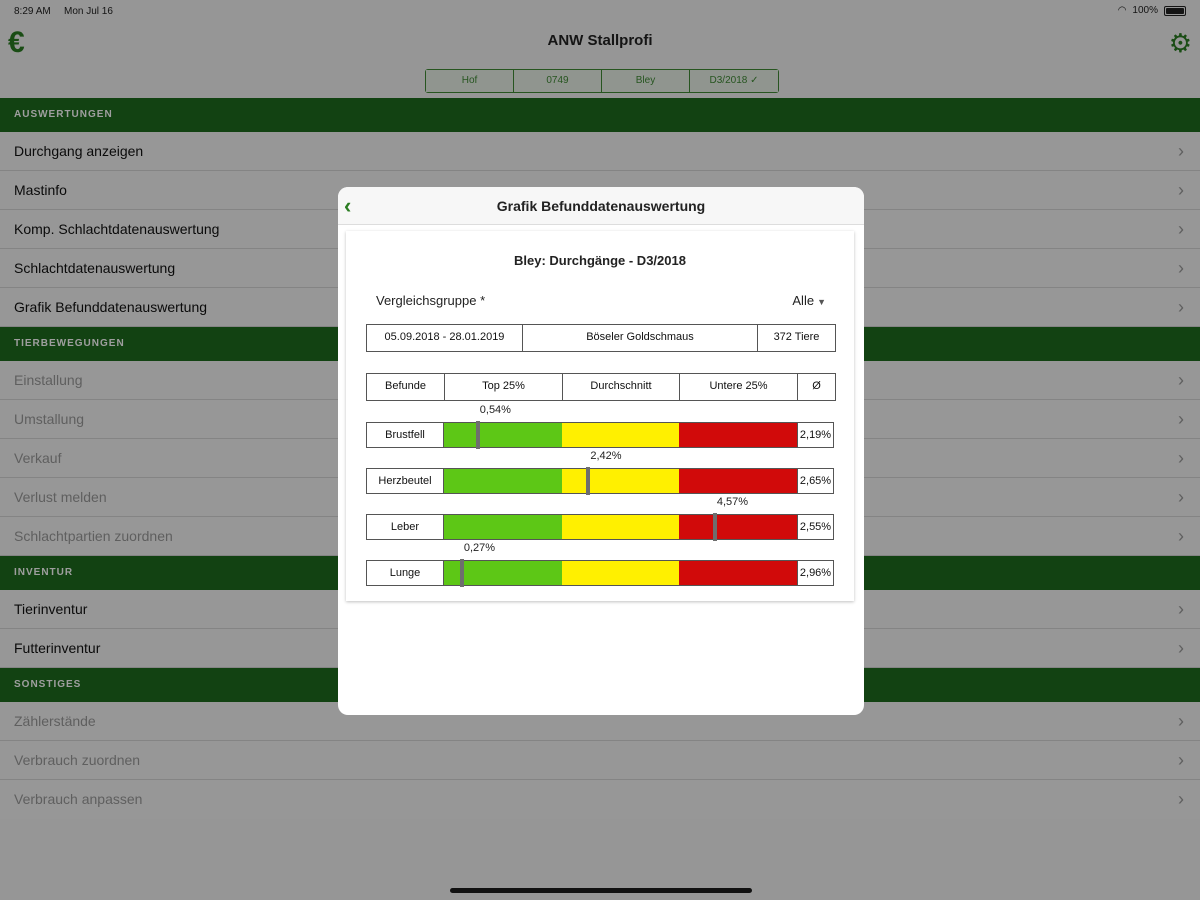 Image resolution: width=1200 pixels, height=900 pixels. I want to click on vergleichsgruppe-select: Alle ▼, so click(809, 300).